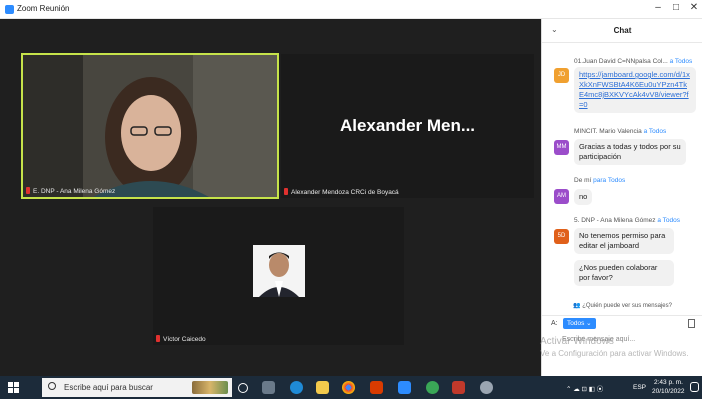  I want to click on title-bar: Zoom Reunión – □ ✕, so click(351, 9).